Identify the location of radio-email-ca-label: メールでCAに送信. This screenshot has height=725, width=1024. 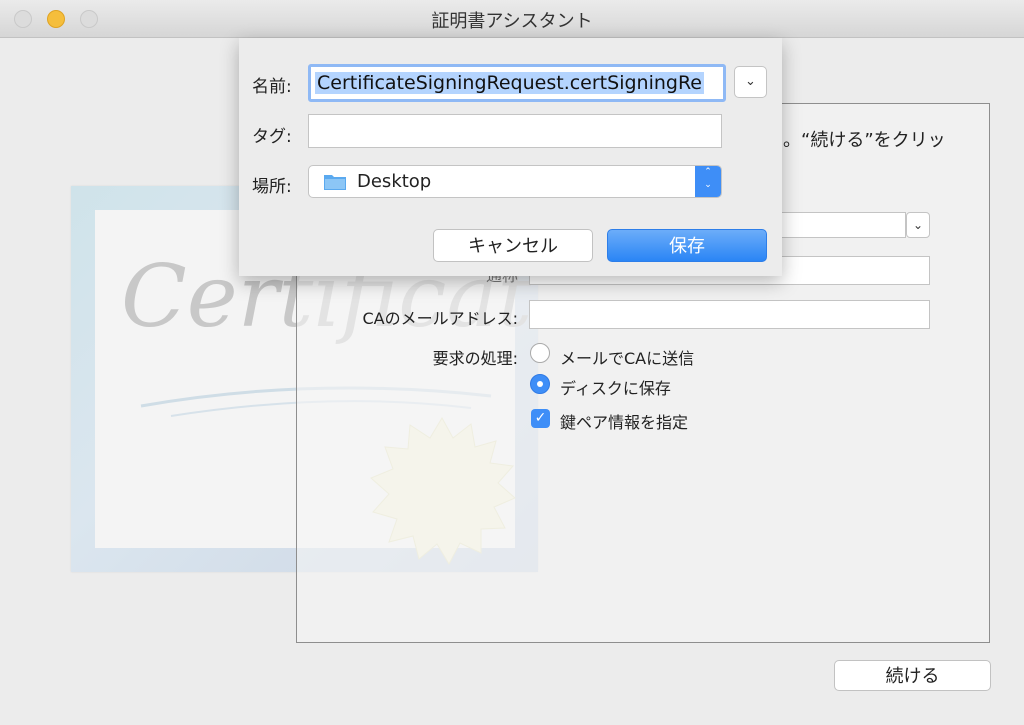
(627, 358).